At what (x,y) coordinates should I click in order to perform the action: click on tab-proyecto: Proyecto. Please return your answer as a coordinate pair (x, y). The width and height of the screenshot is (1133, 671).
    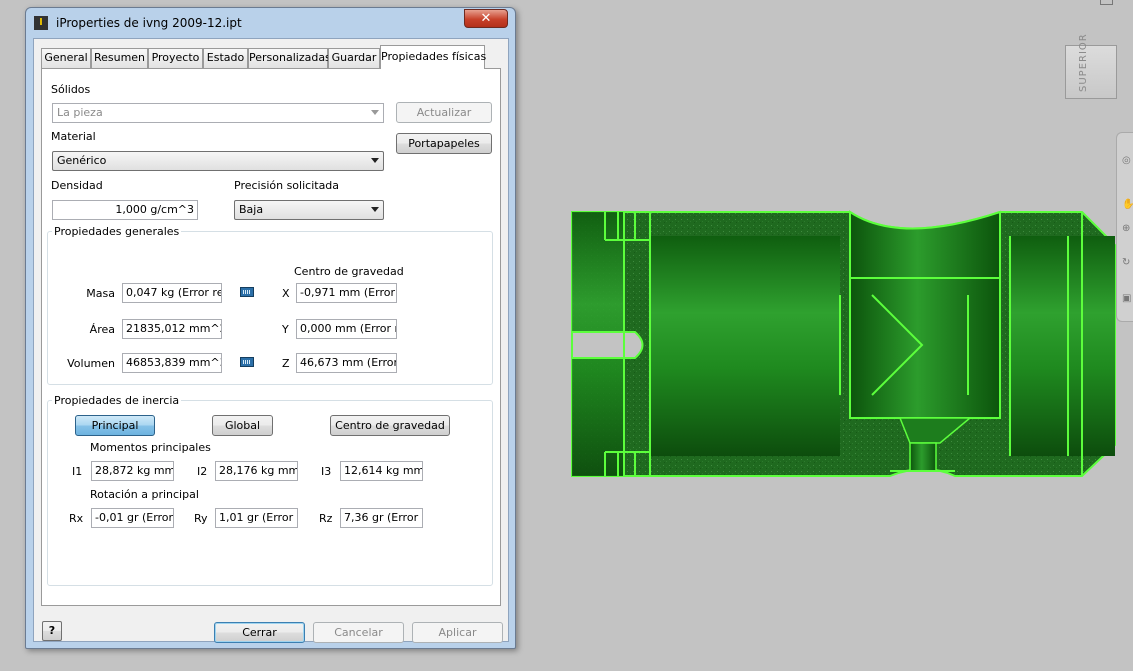
    Looking at the image, I should click on (175, 58).